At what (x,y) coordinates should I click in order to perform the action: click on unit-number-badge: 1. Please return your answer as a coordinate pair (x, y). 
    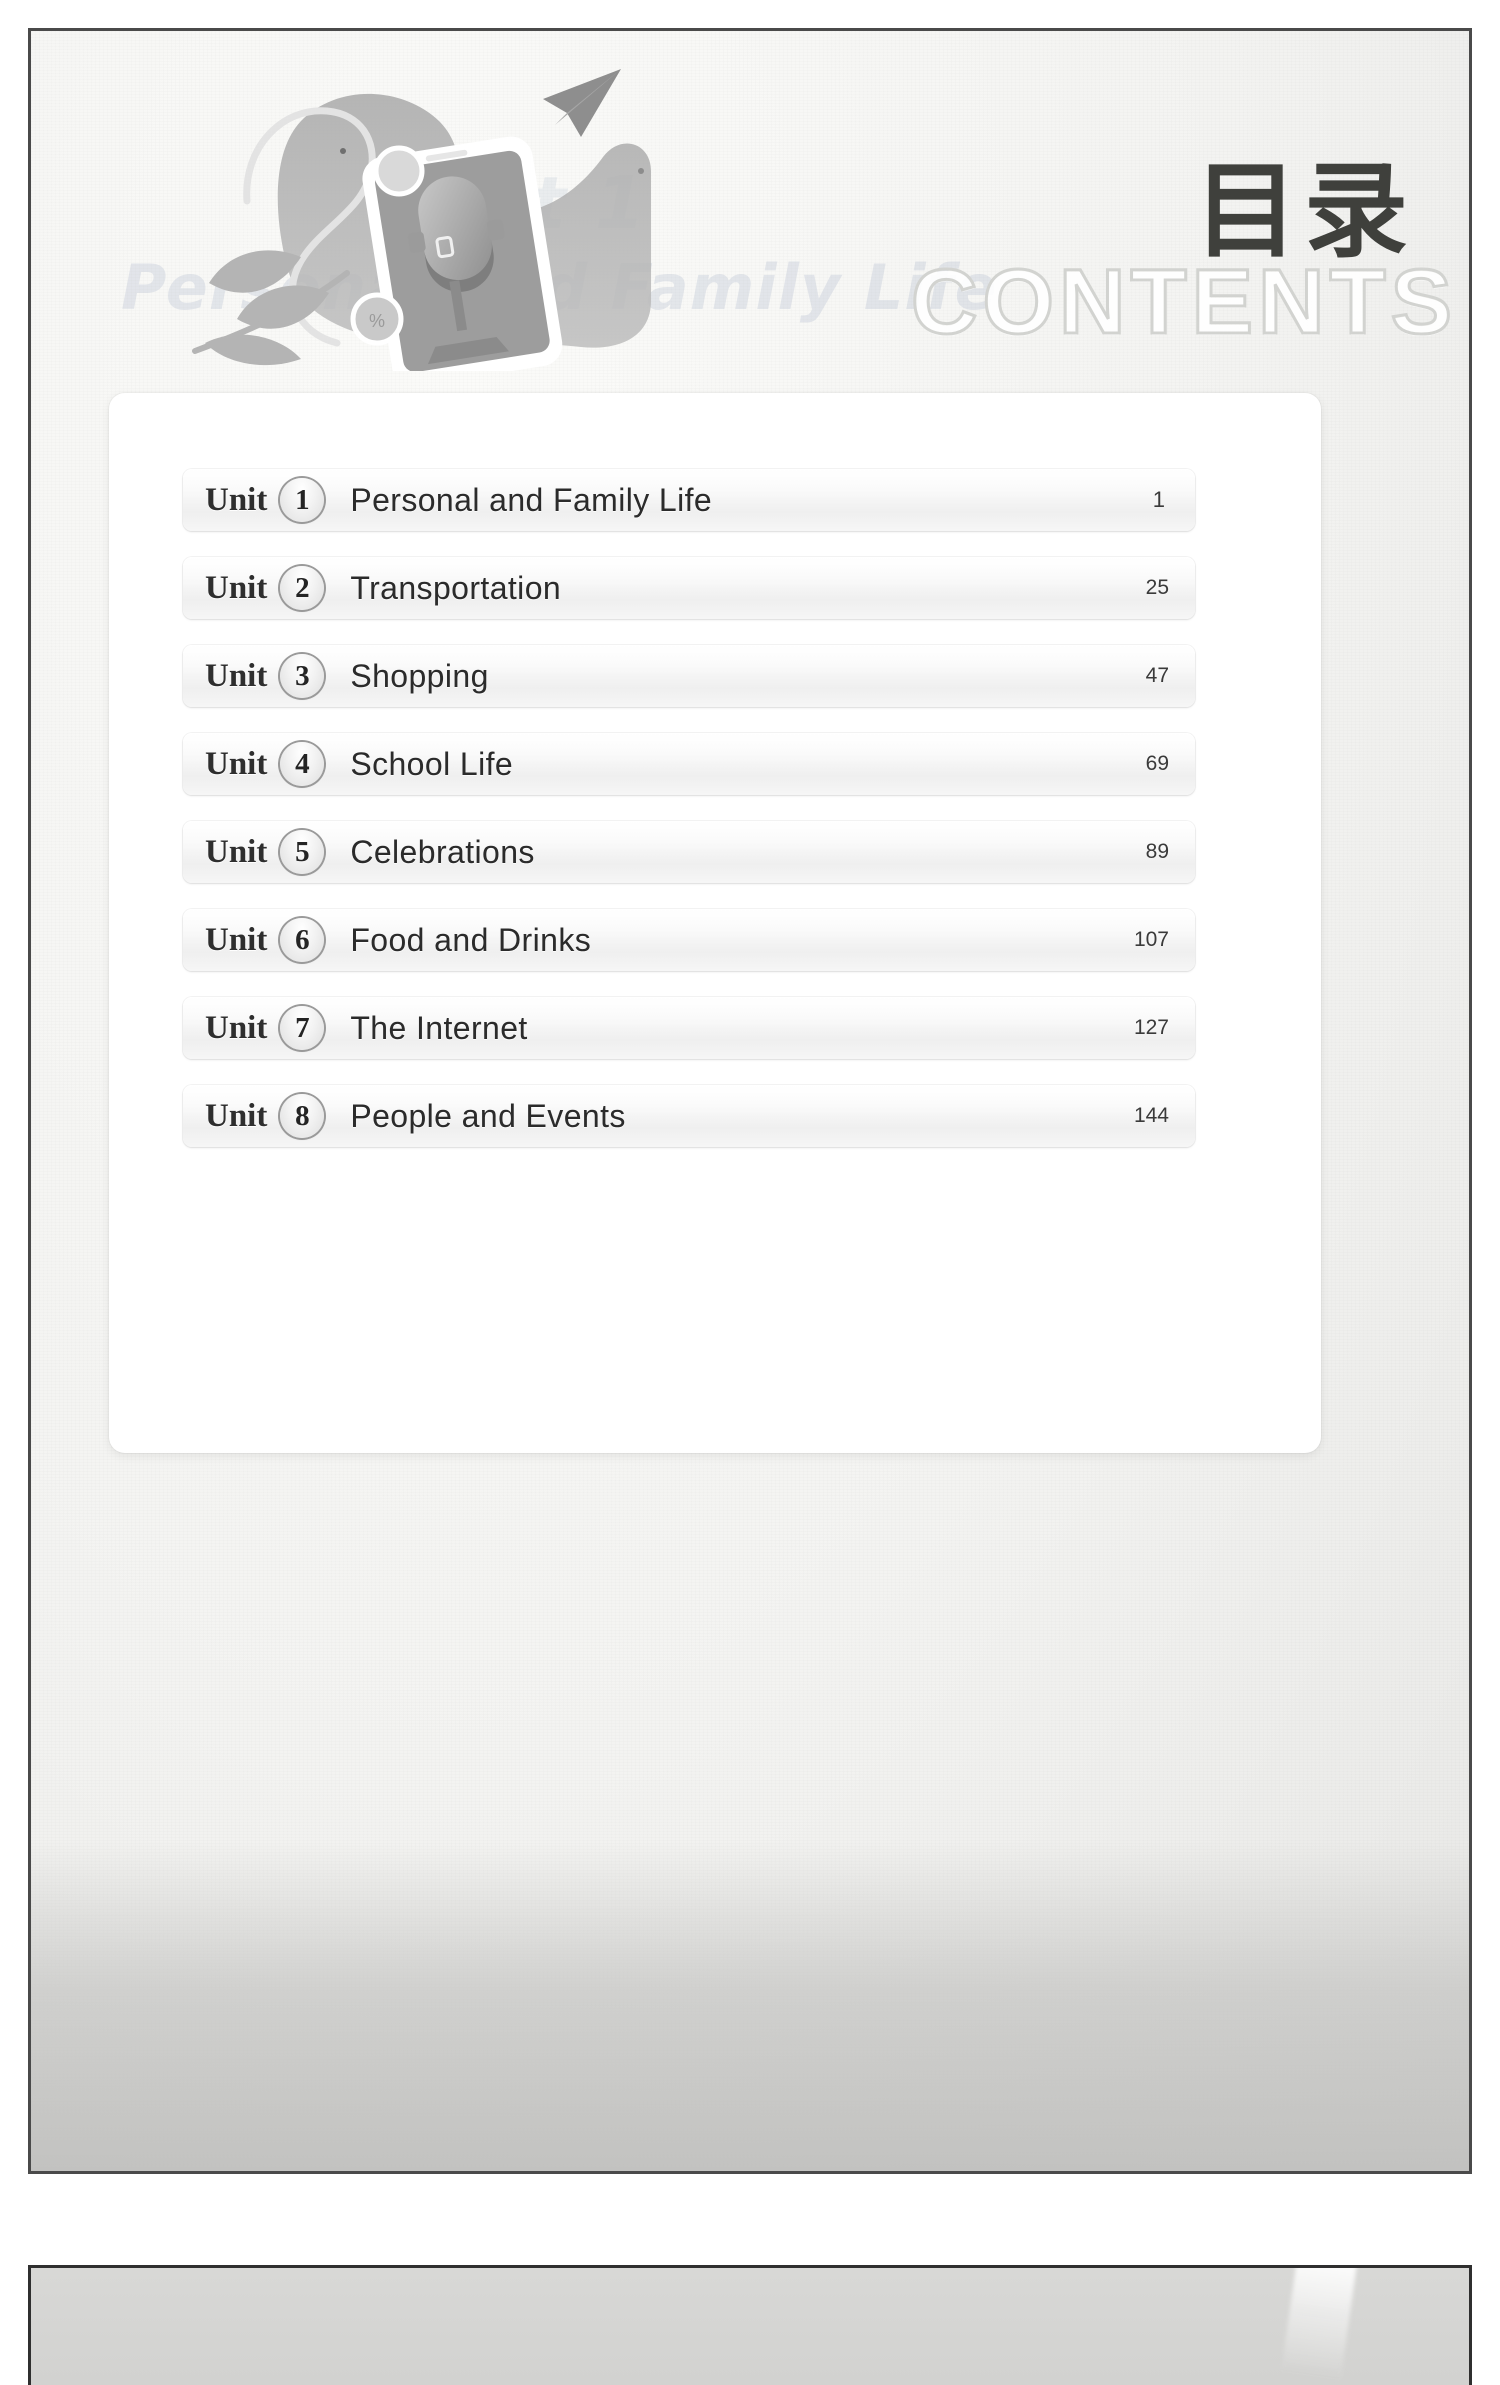
    Looking at the image, I should click on (302, 500).